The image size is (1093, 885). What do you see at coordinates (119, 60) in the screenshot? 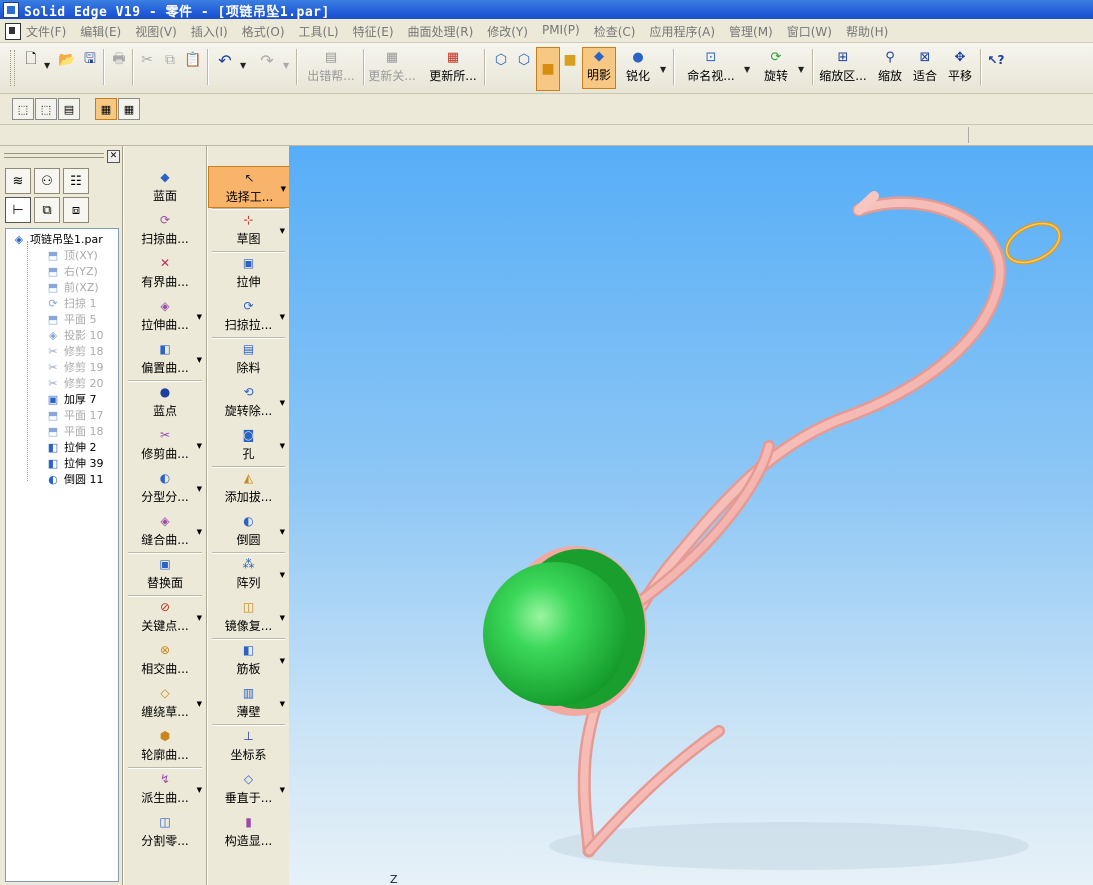
I see `print-icon: 🖶` at bounding box center [119, 60].